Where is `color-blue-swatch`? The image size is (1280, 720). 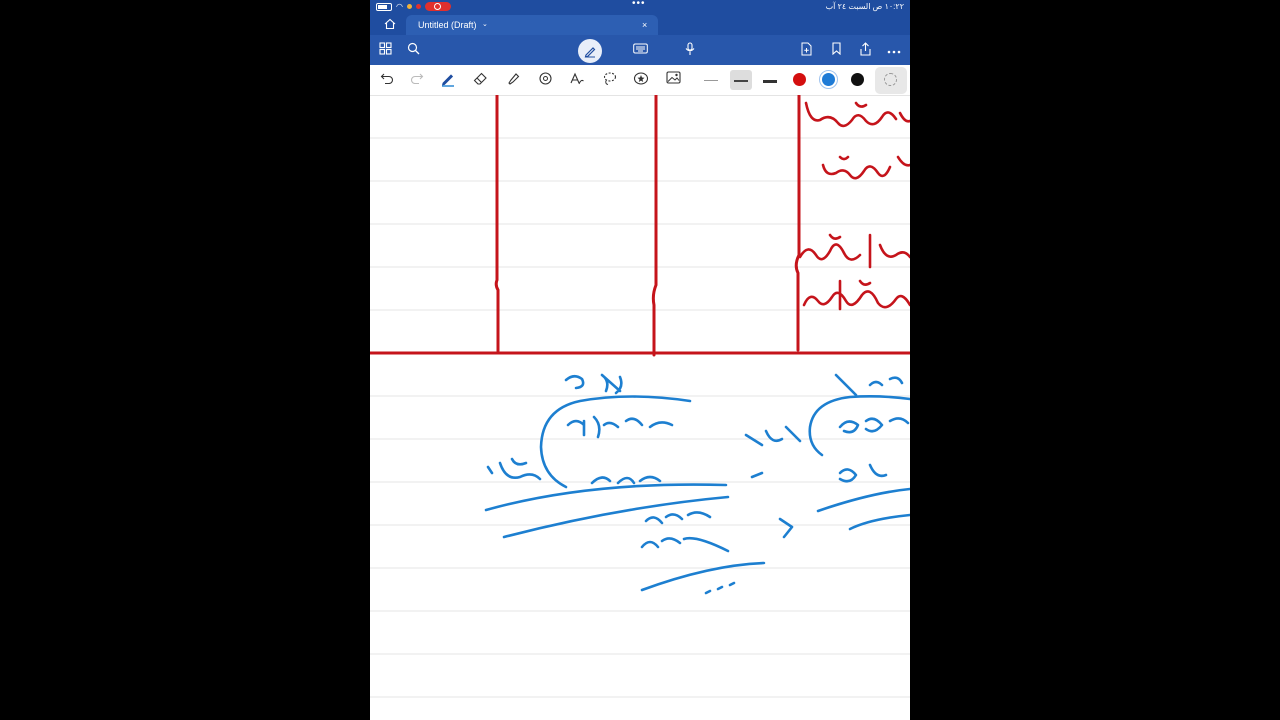
color-blue-swatch is located at coordinates (828, 79).